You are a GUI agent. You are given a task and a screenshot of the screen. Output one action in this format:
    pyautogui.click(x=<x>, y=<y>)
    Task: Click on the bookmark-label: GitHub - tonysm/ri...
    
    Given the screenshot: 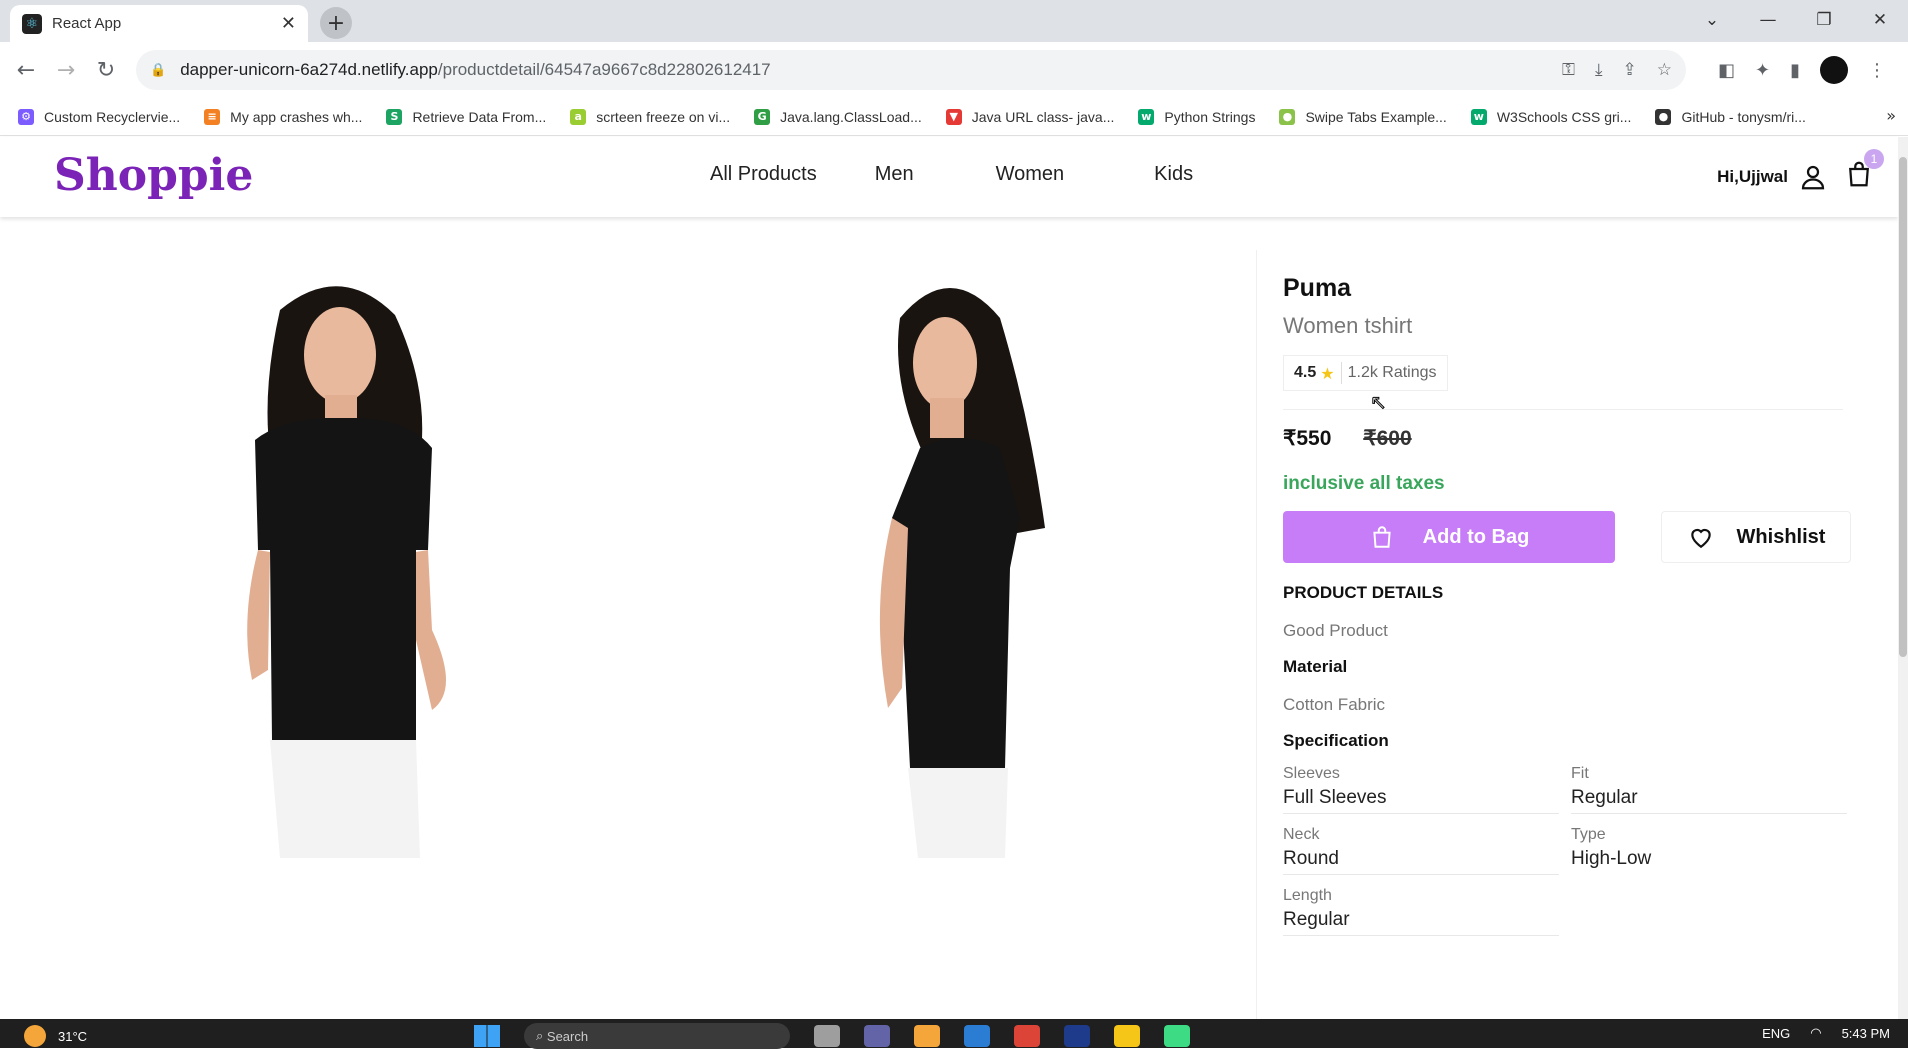 What is the action you would take?
    pyautogui.click(x=1743, y=116)
    